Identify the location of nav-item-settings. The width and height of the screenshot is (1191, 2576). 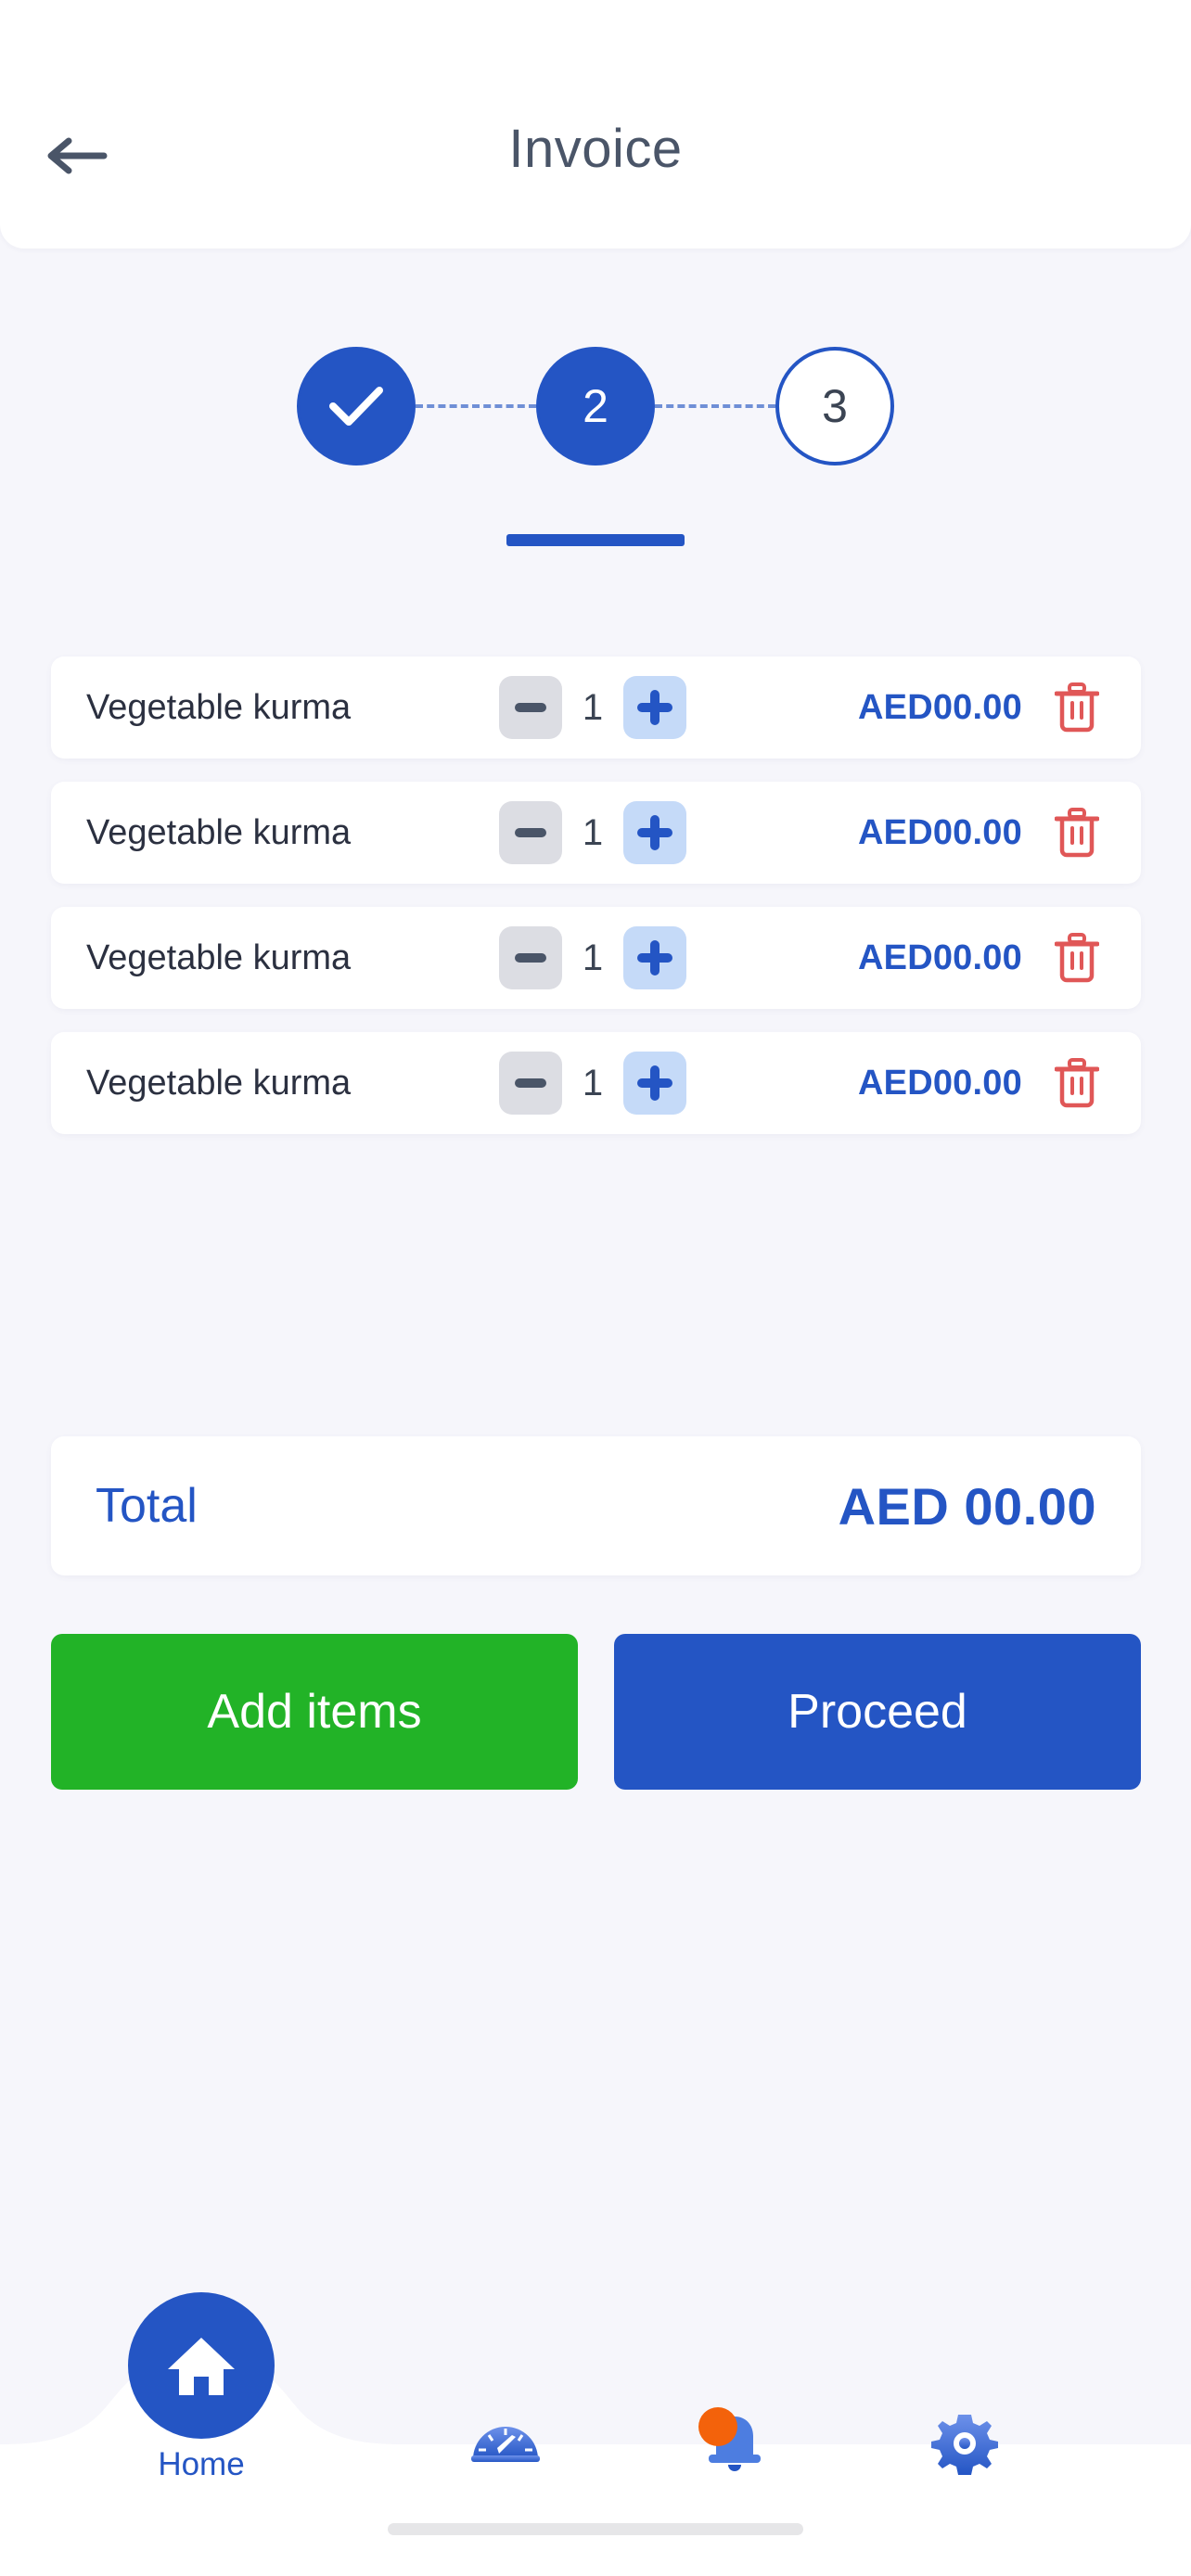
(964, 2444).